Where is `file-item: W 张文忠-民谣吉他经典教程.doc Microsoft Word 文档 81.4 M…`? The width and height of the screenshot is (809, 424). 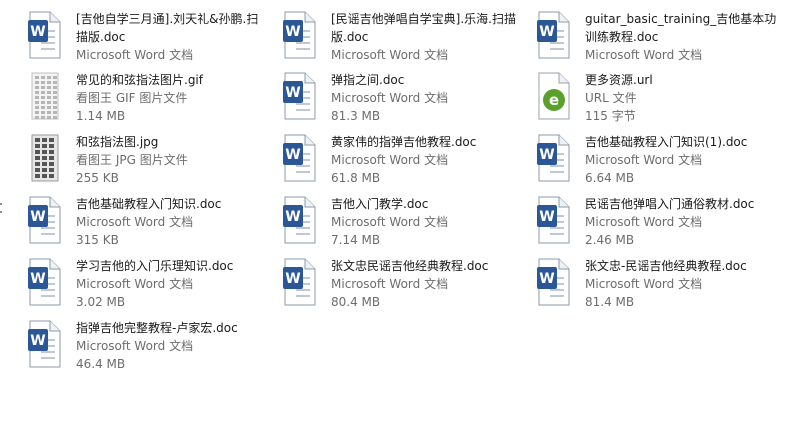
file-item: W 张文忠-民谣吉他经典教程.doc Microsoft Word 文档 81.4 M… is located at coordinates (662, 287).